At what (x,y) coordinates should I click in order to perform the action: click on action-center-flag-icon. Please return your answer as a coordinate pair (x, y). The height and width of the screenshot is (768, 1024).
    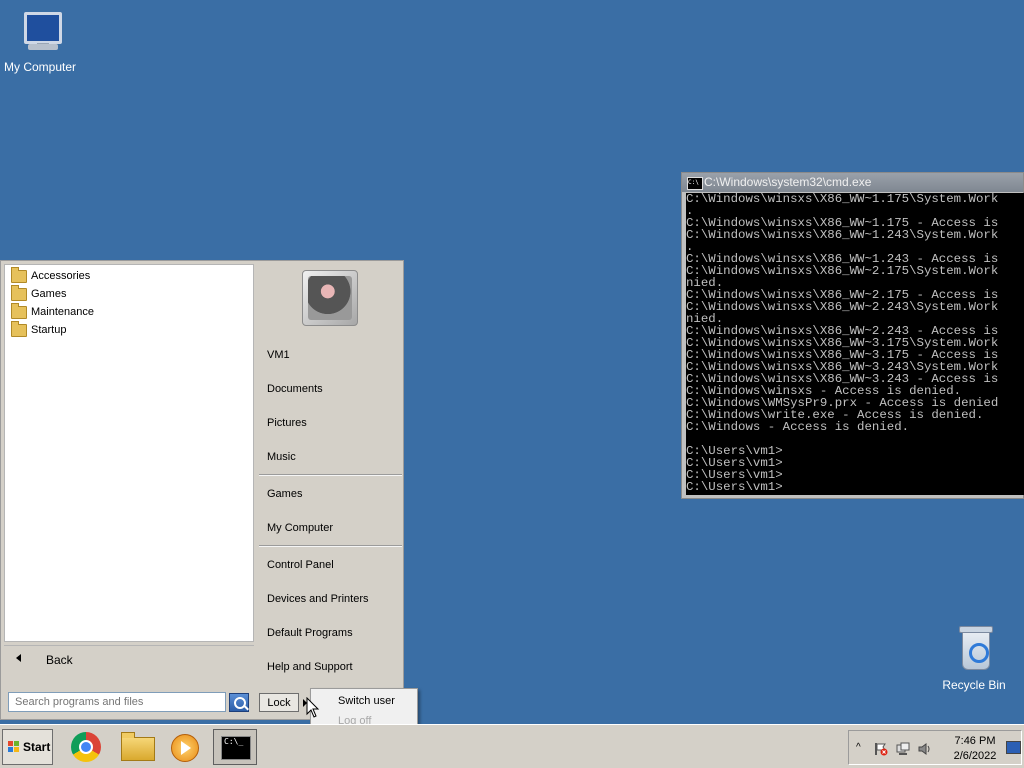
    Looking at the image, I should click on (881, 749).